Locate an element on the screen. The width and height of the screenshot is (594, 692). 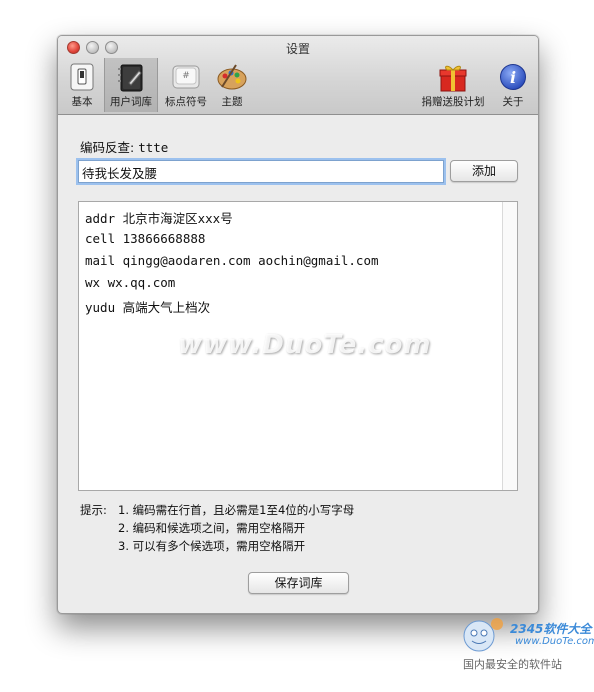
info-icon: i is located at coordinates (513, 78).